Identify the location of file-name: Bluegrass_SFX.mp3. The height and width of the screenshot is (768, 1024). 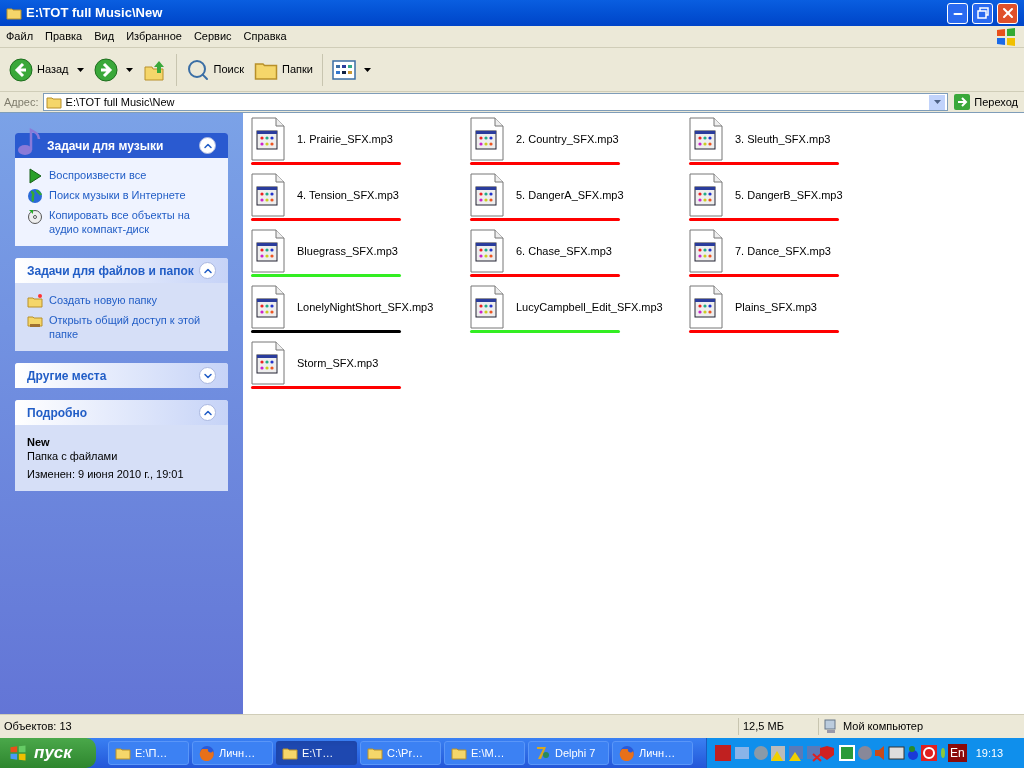
(347, 251).